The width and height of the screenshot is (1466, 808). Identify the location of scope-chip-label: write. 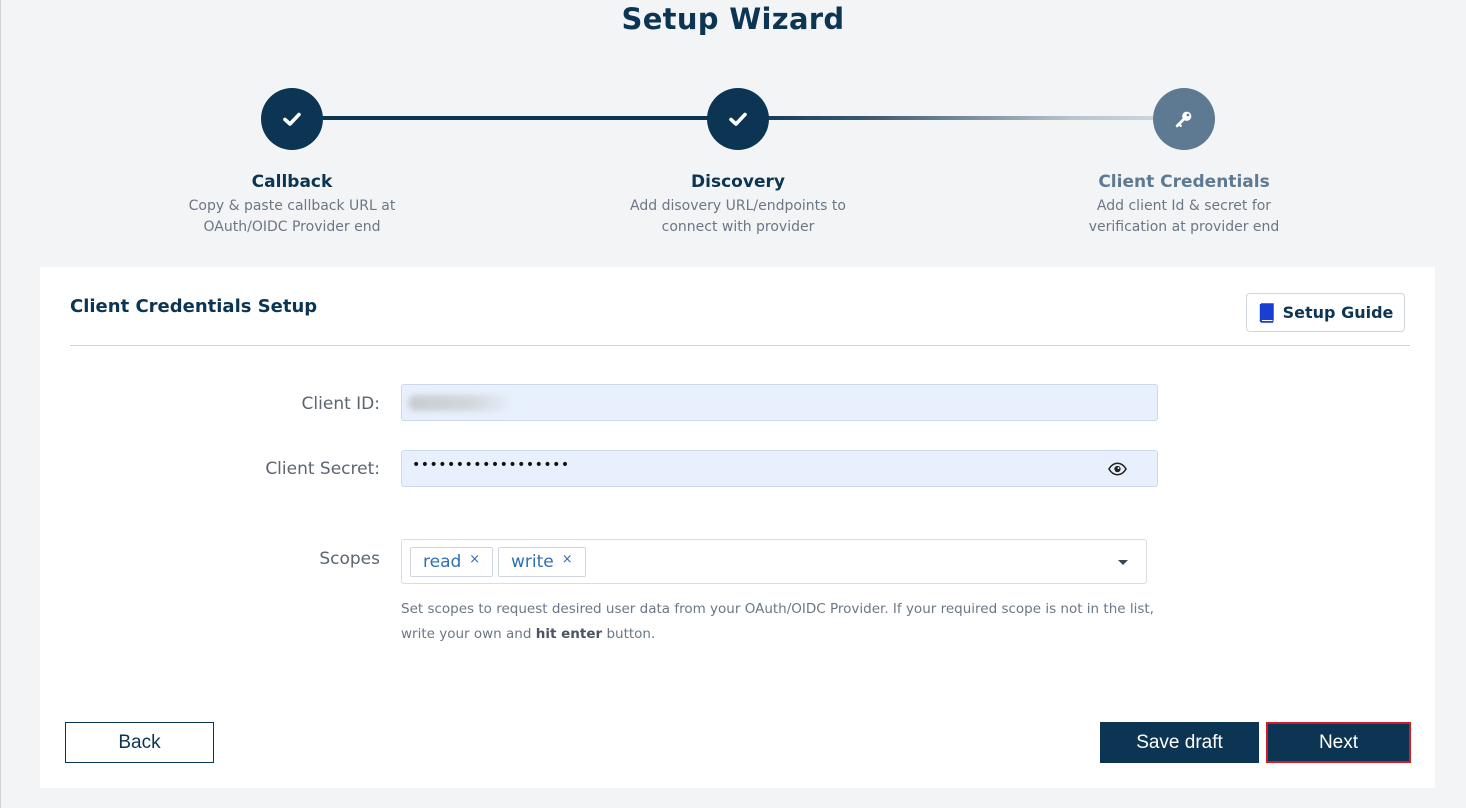
(532, 562).